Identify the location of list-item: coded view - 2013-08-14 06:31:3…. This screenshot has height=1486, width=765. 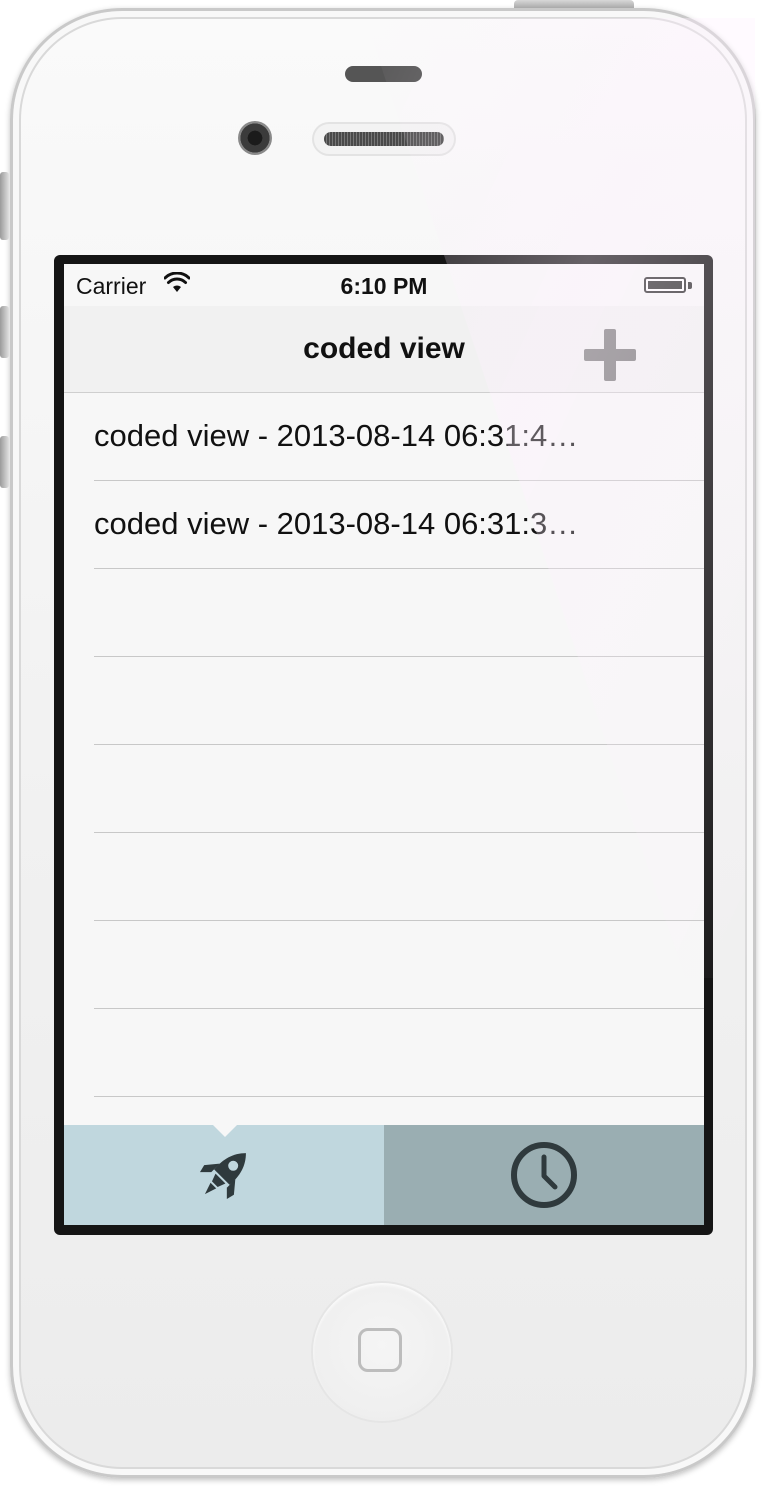
(399, 525).